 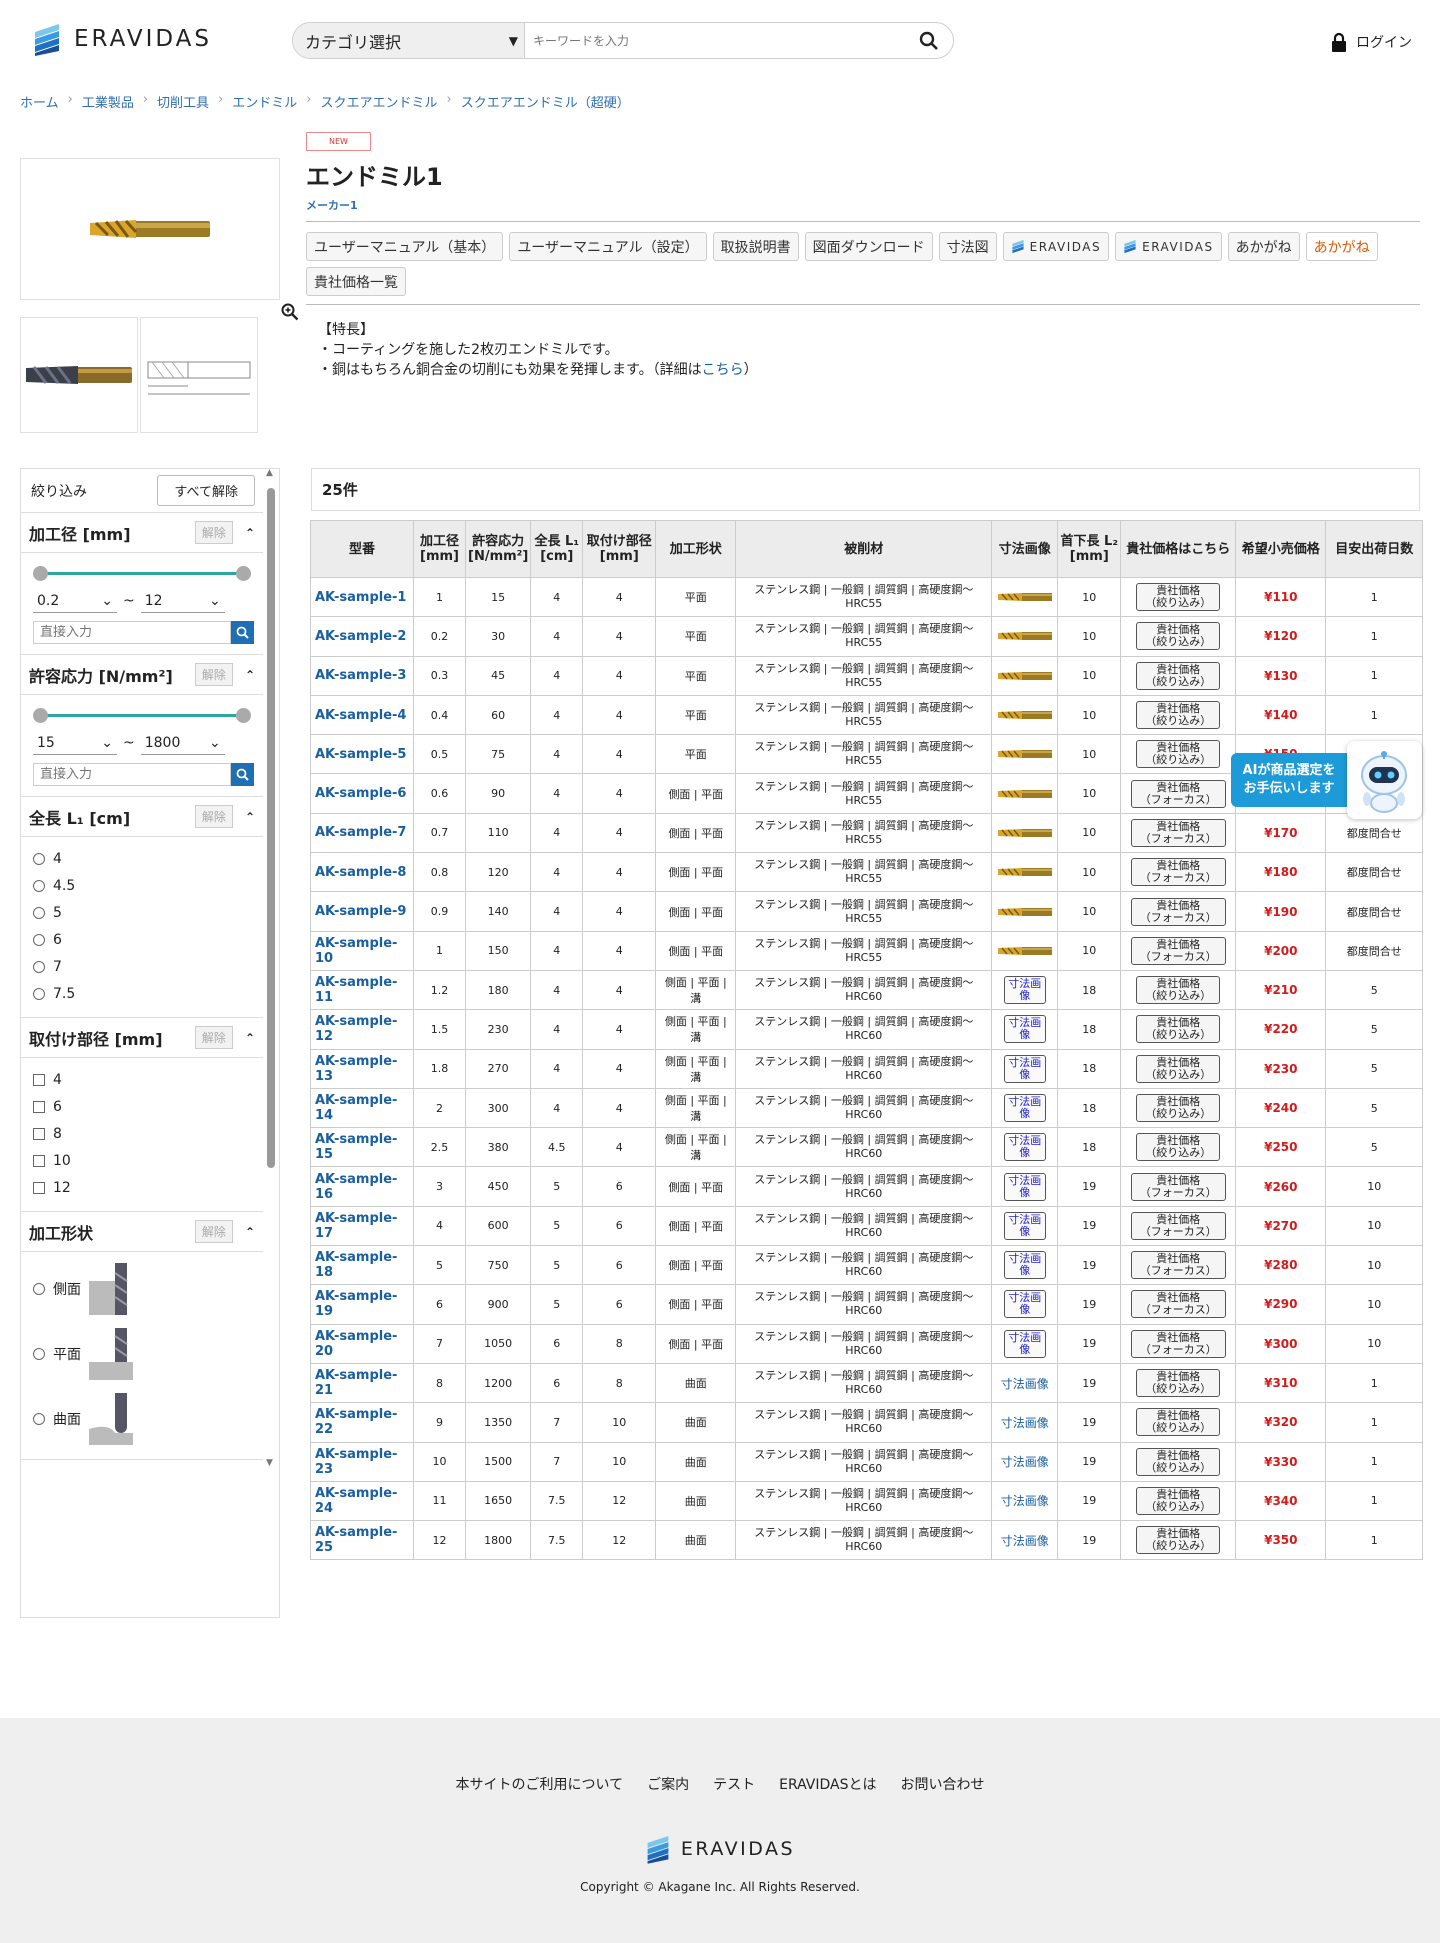 What do you see at coordinates (206, 490) in the screenshot?
I see `clear-all-button: すべて解除` at bounding box center [206, 490].